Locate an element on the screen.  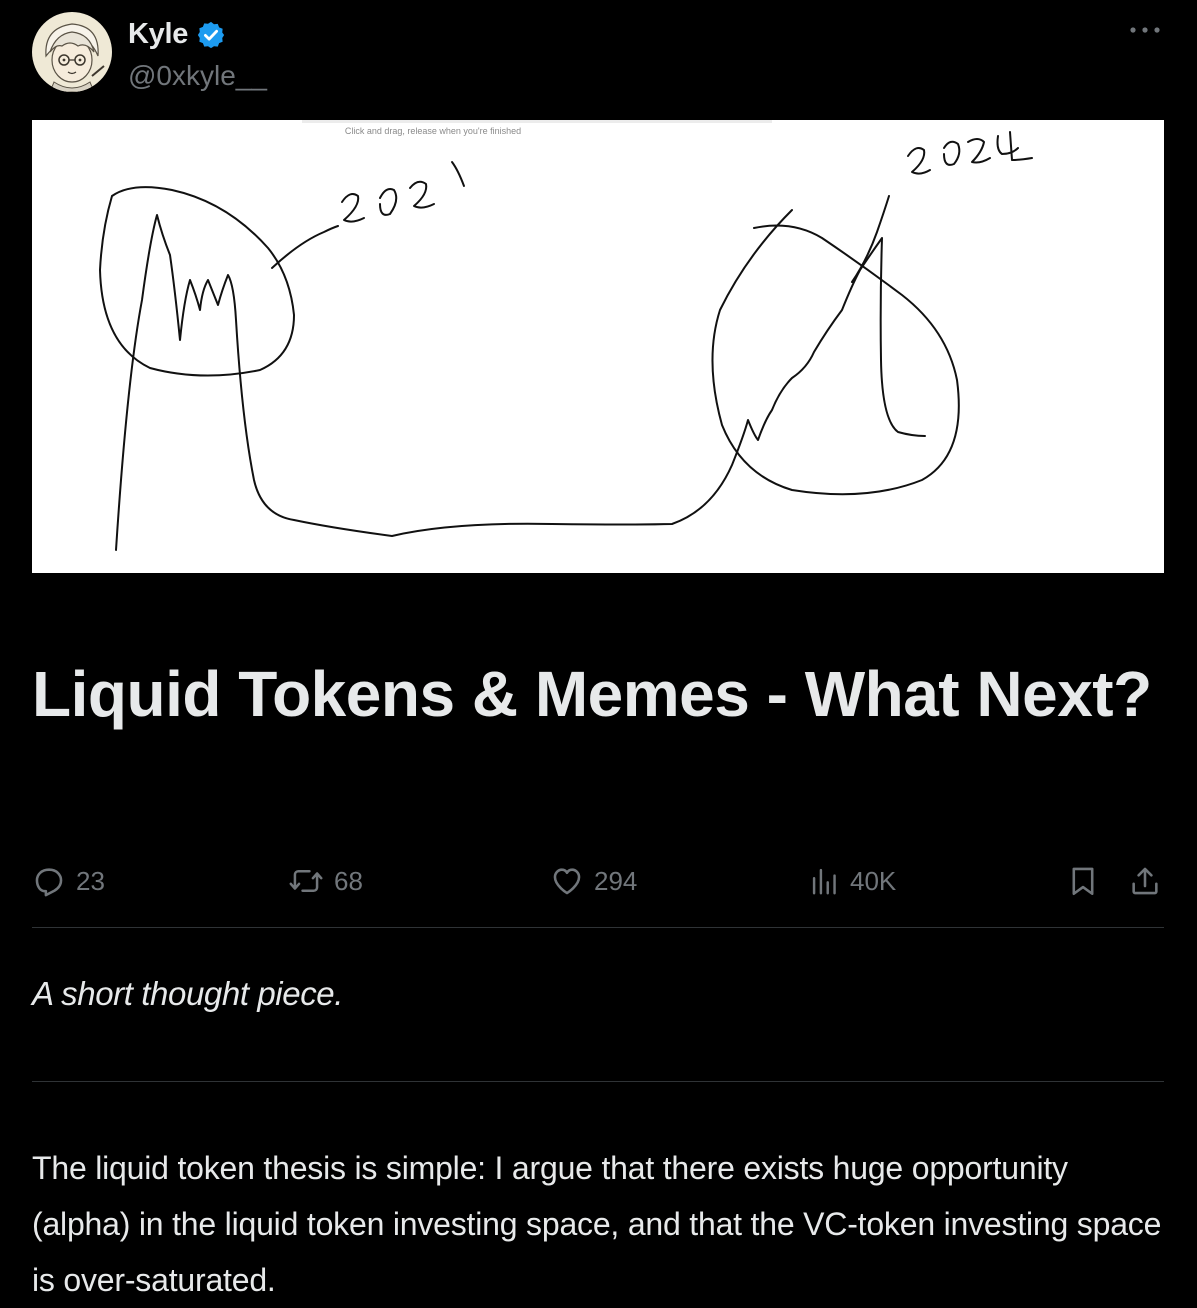
verified-badge-icon is located at coordinates (211, 35).